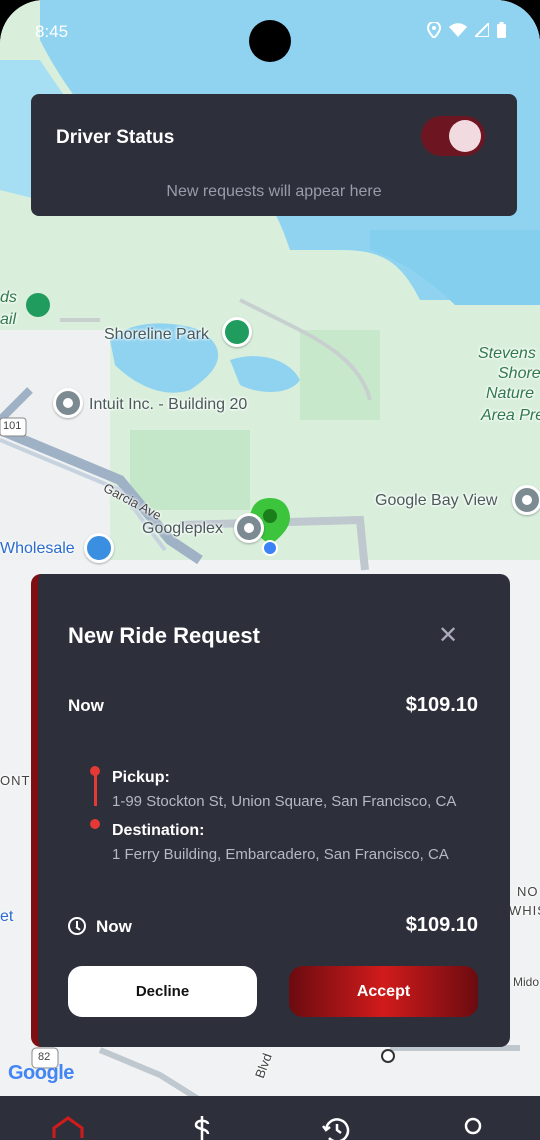 The height and width of the screenshot is (1140, 540). Describe the element at coordinates (528, 891) in the screenshot. I see `map-label-no: NO` at that location.